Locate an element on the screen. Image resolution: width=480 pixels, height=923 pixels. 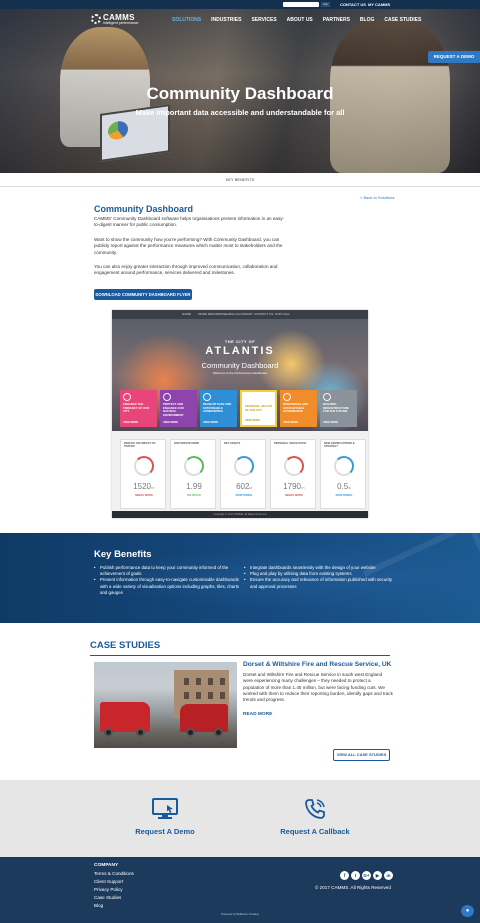
key-benefits-anchor: KEY BENEFITS is located at coordinates (240, 180).